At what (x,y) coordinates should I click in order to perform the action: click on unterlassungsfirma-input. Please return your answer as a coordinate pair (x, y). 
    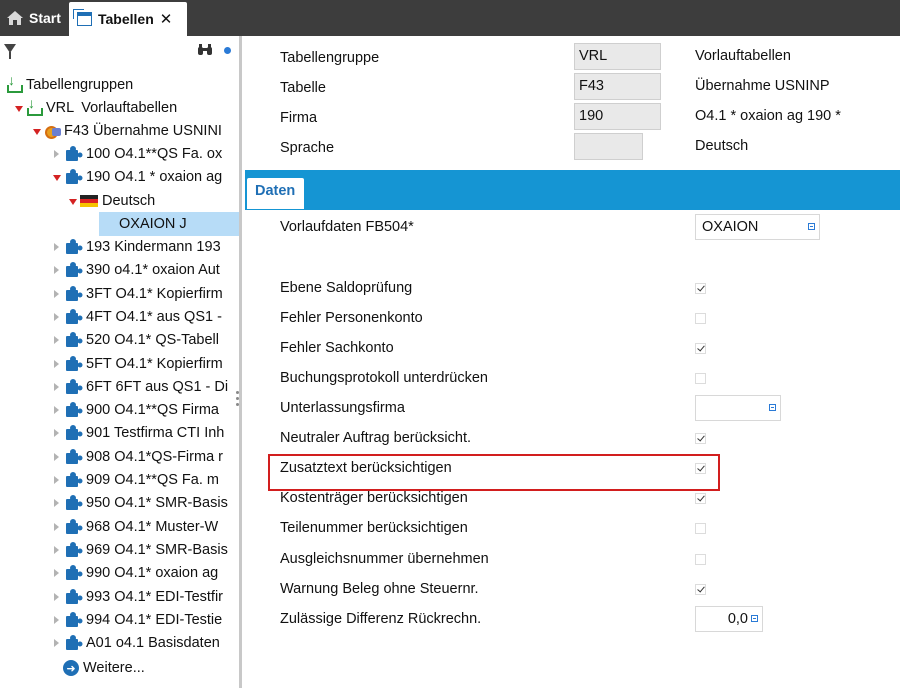
    Looking at the image, I should click on (738, 408).